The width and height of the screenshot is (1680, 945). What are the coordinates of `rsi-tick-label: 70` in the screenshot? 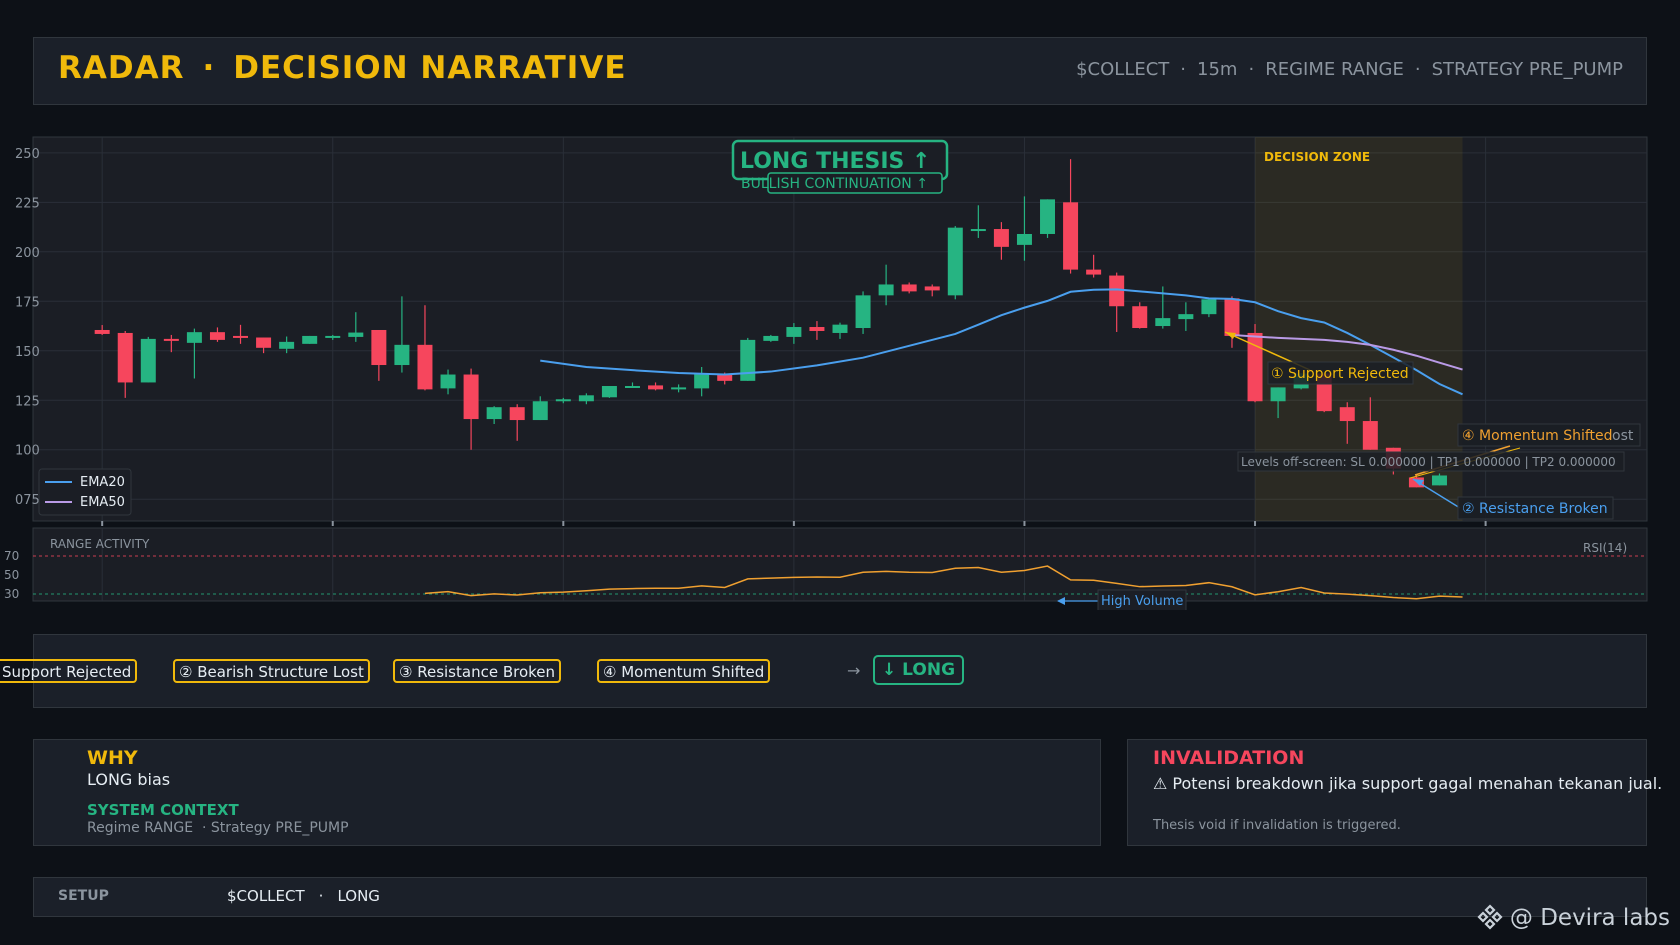 It's located at (11, 556).